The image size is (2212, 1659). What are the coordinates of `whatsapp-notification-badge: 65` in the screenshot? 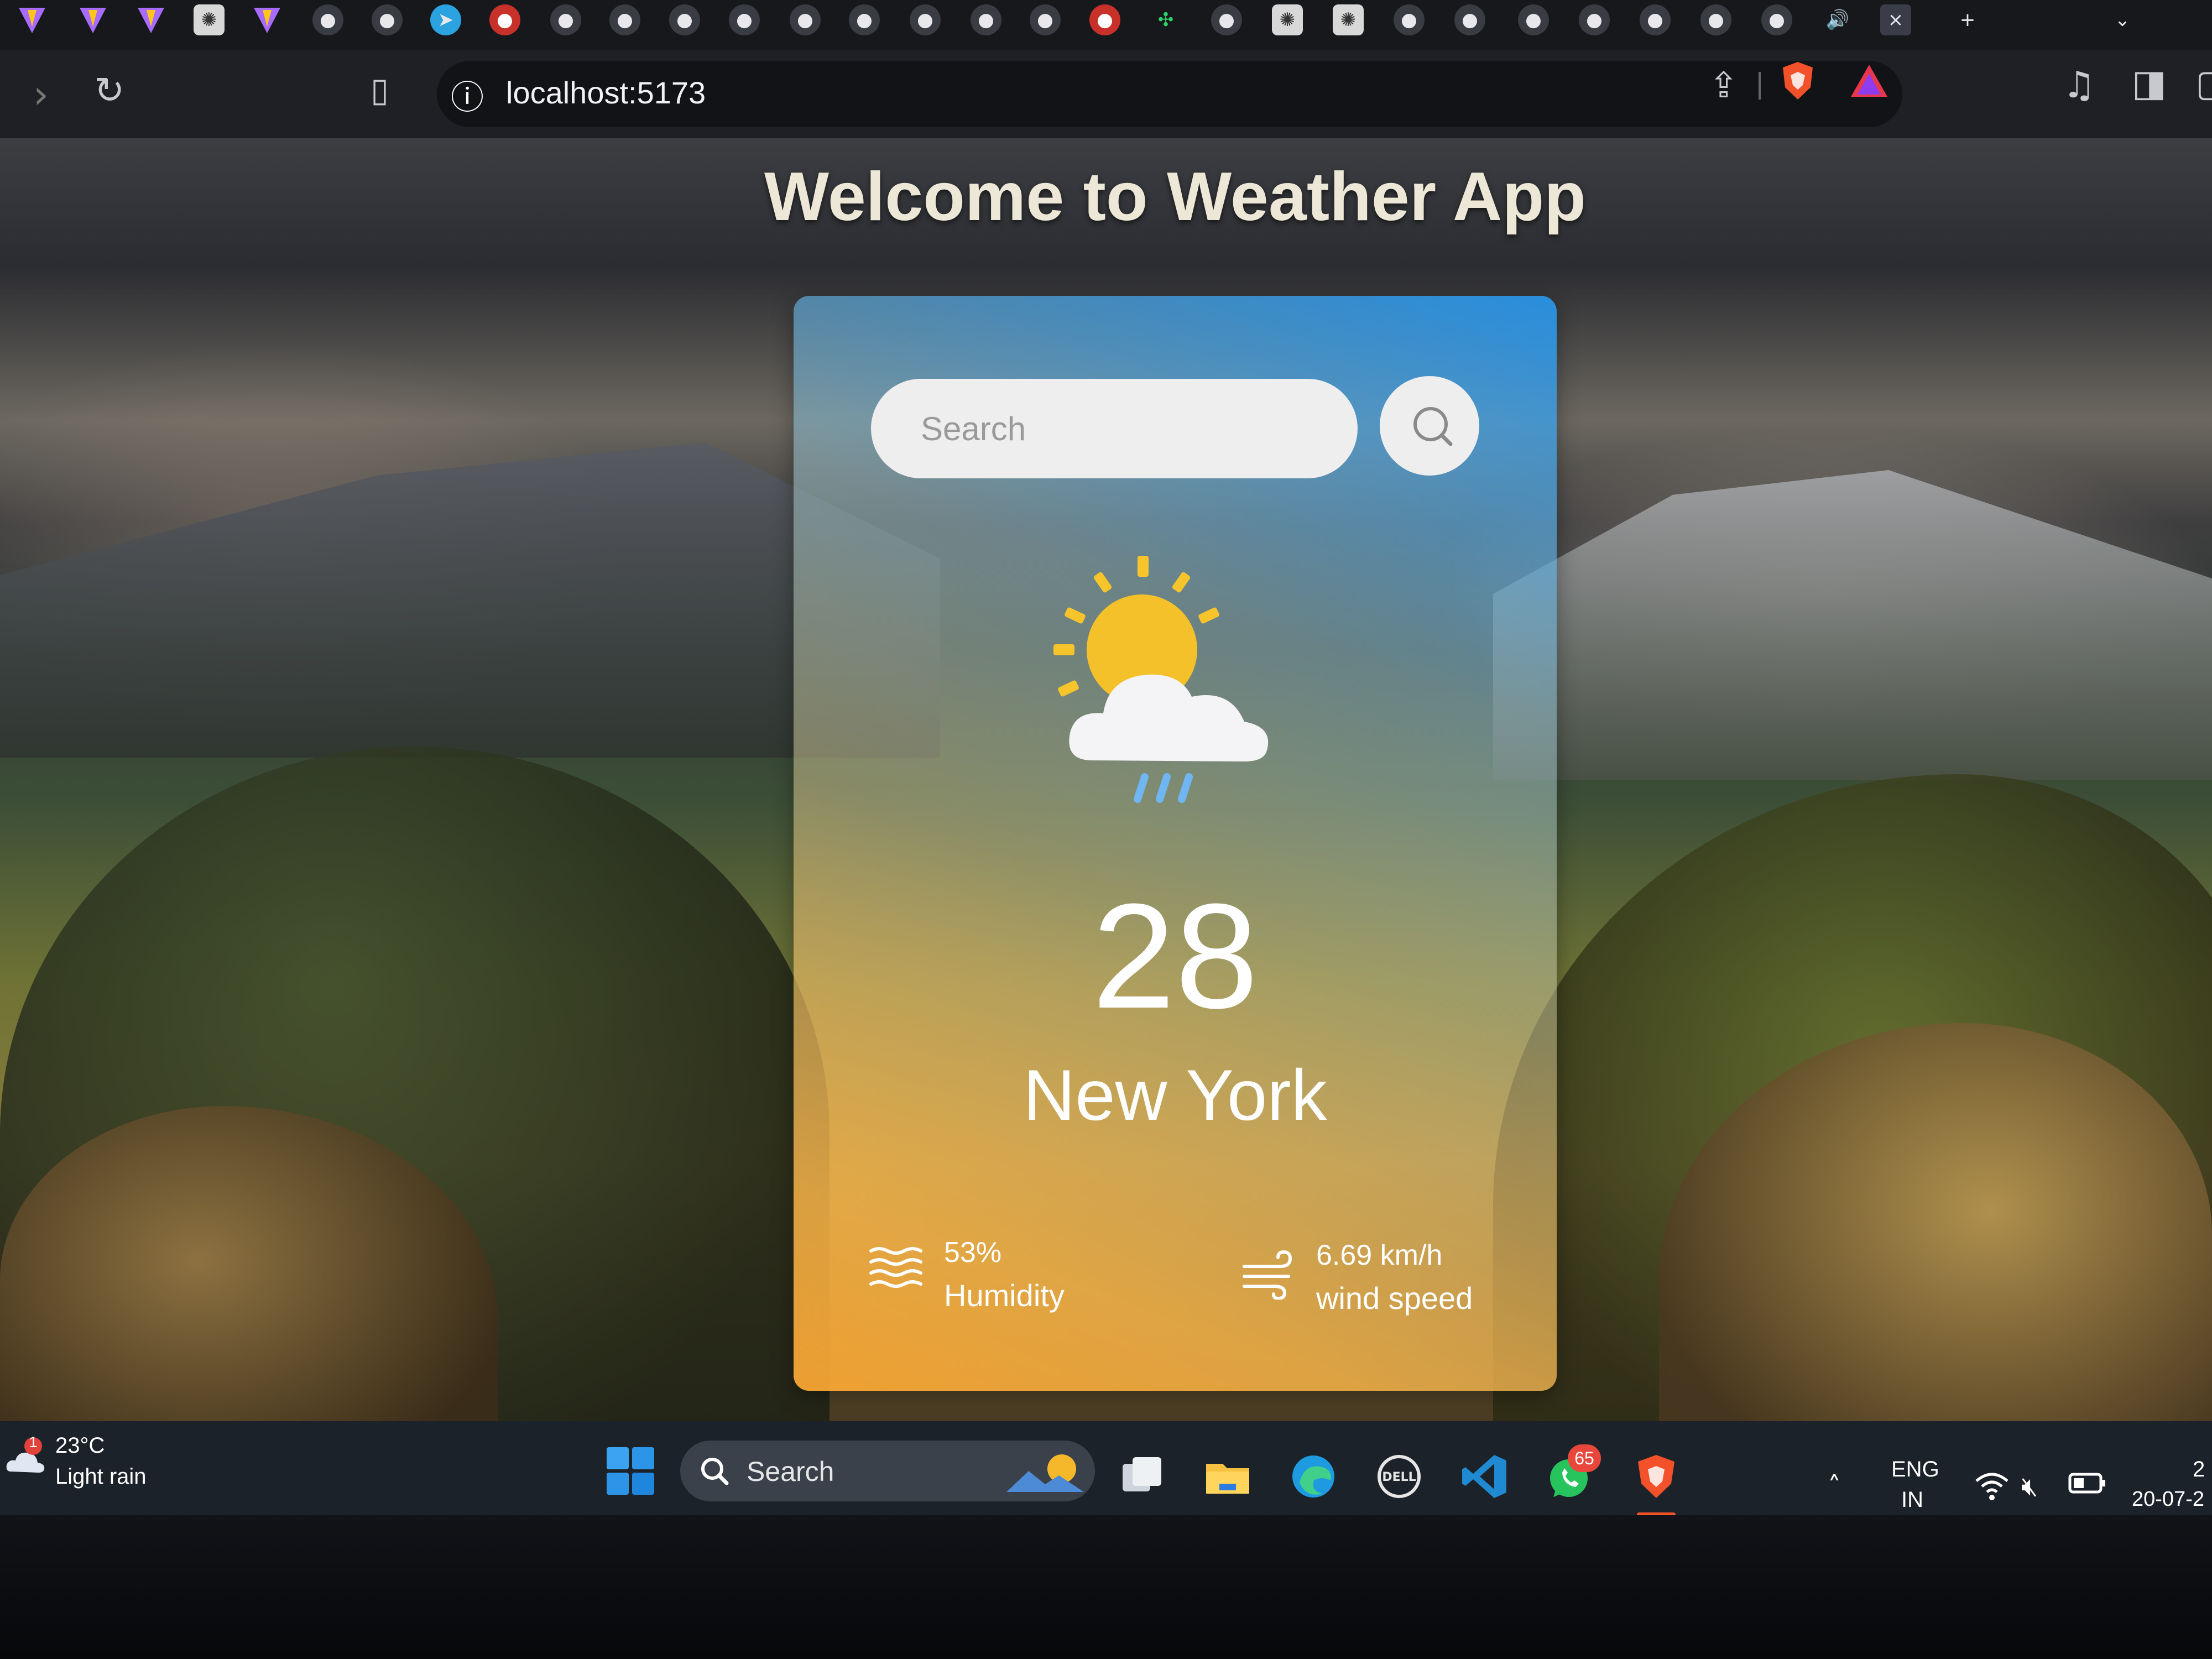 It's located at (1584, 1458).